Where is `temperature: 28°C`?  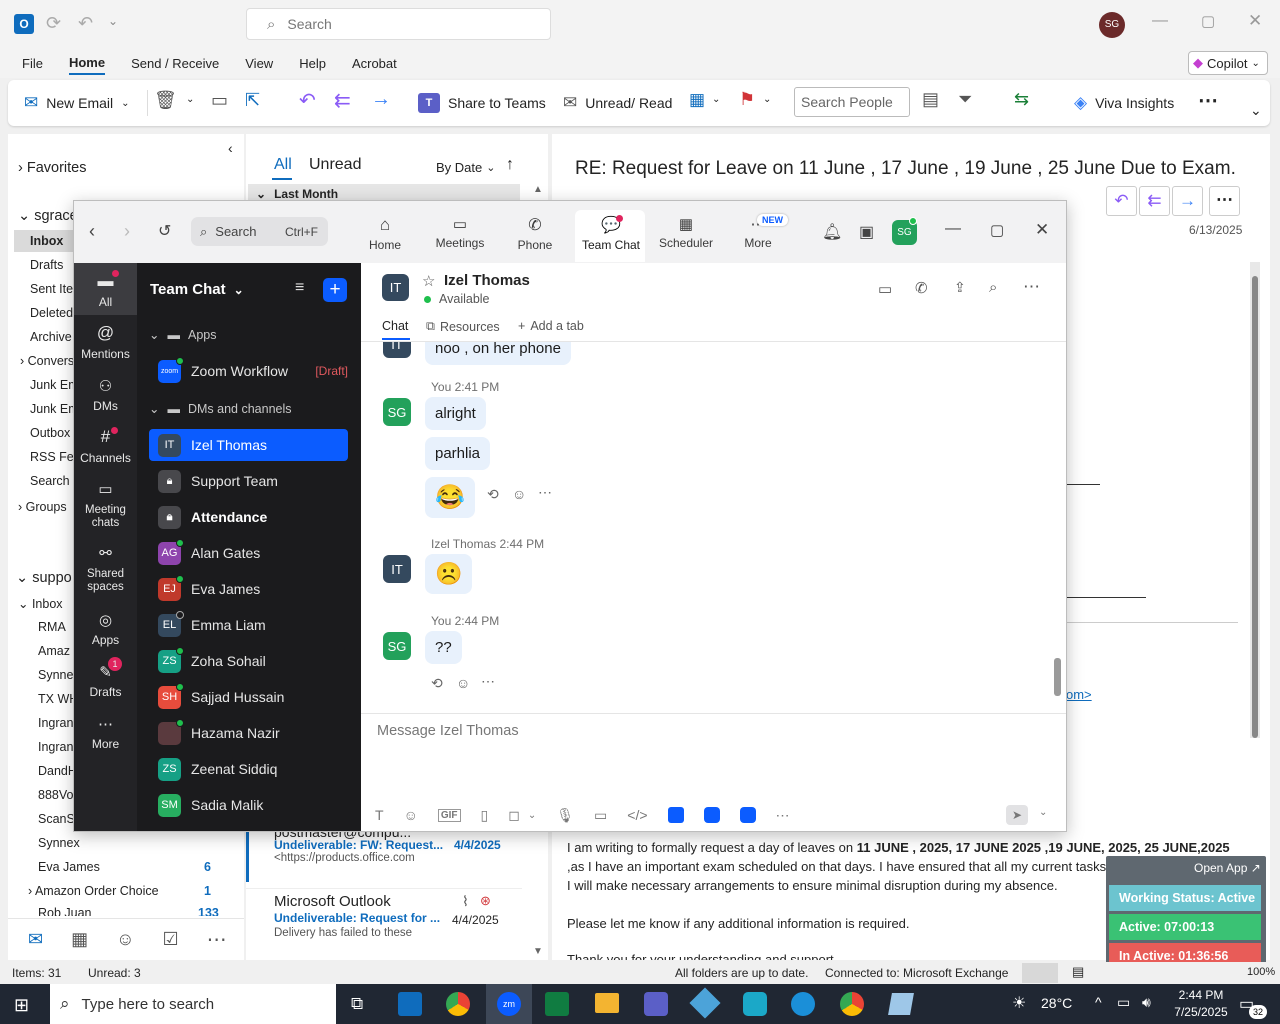 temperature: 28°C is located at coordinates (1056, 1003).